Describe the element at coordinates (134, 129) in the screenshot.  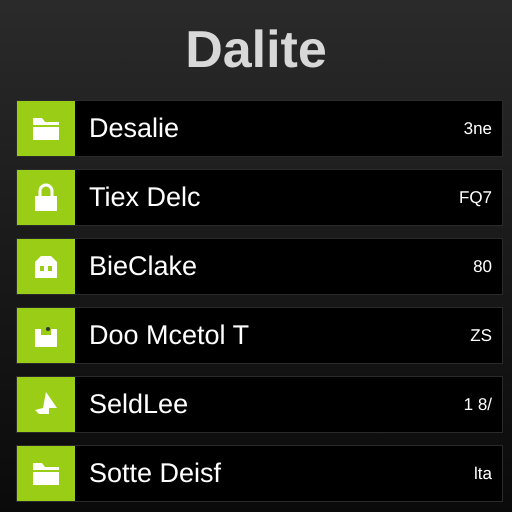
I see `item-label: Desalie` at that location.